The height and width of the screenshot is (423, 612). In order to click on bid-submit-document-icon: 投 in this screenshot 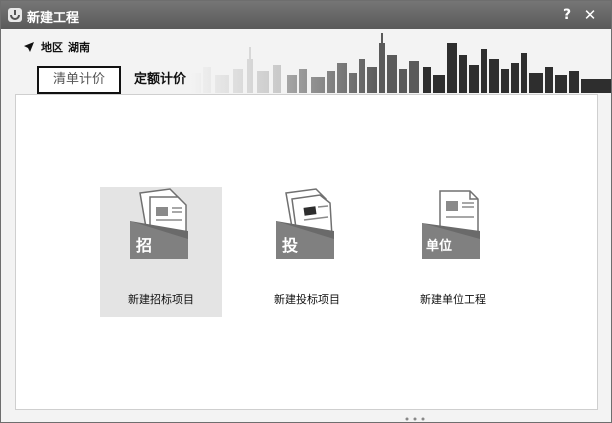, I will do `click(305, 223)`.